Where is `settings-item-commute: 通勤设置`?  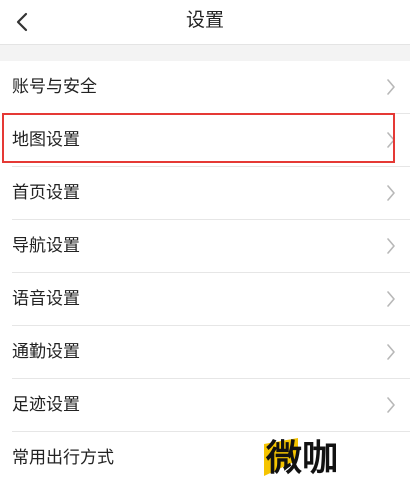 settings-item-commute: 通勤设置 is located at coordinates (205, 352).